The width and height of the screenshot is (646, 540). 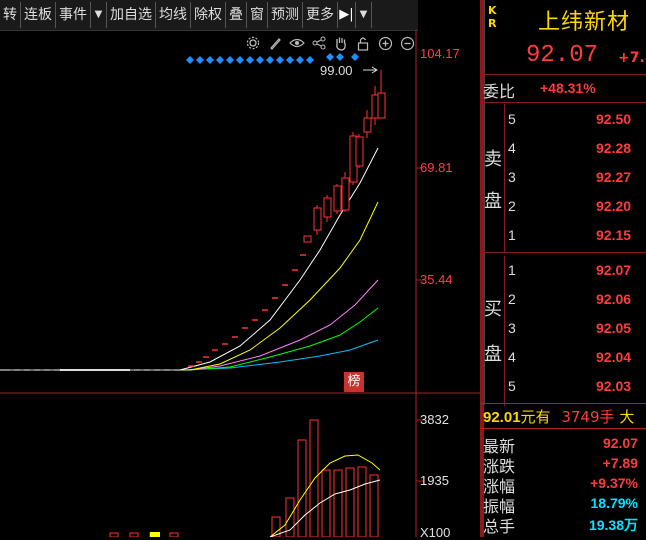 I want to click on buy-price-2: 92.06, so click(x=613, y=299).